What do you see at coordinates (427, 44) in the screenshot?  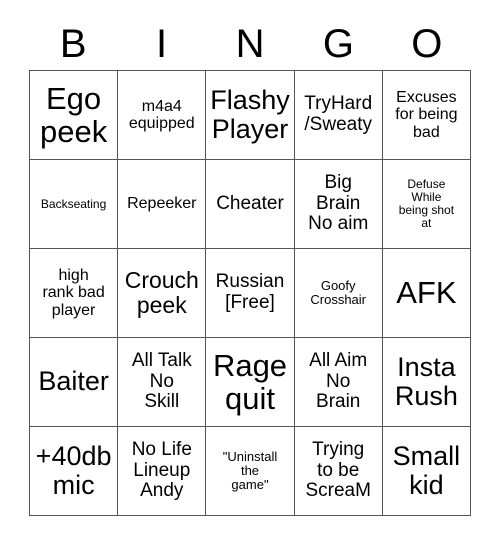 I see `bingo-header-letter-o: O` at bounding box center [427, 44].